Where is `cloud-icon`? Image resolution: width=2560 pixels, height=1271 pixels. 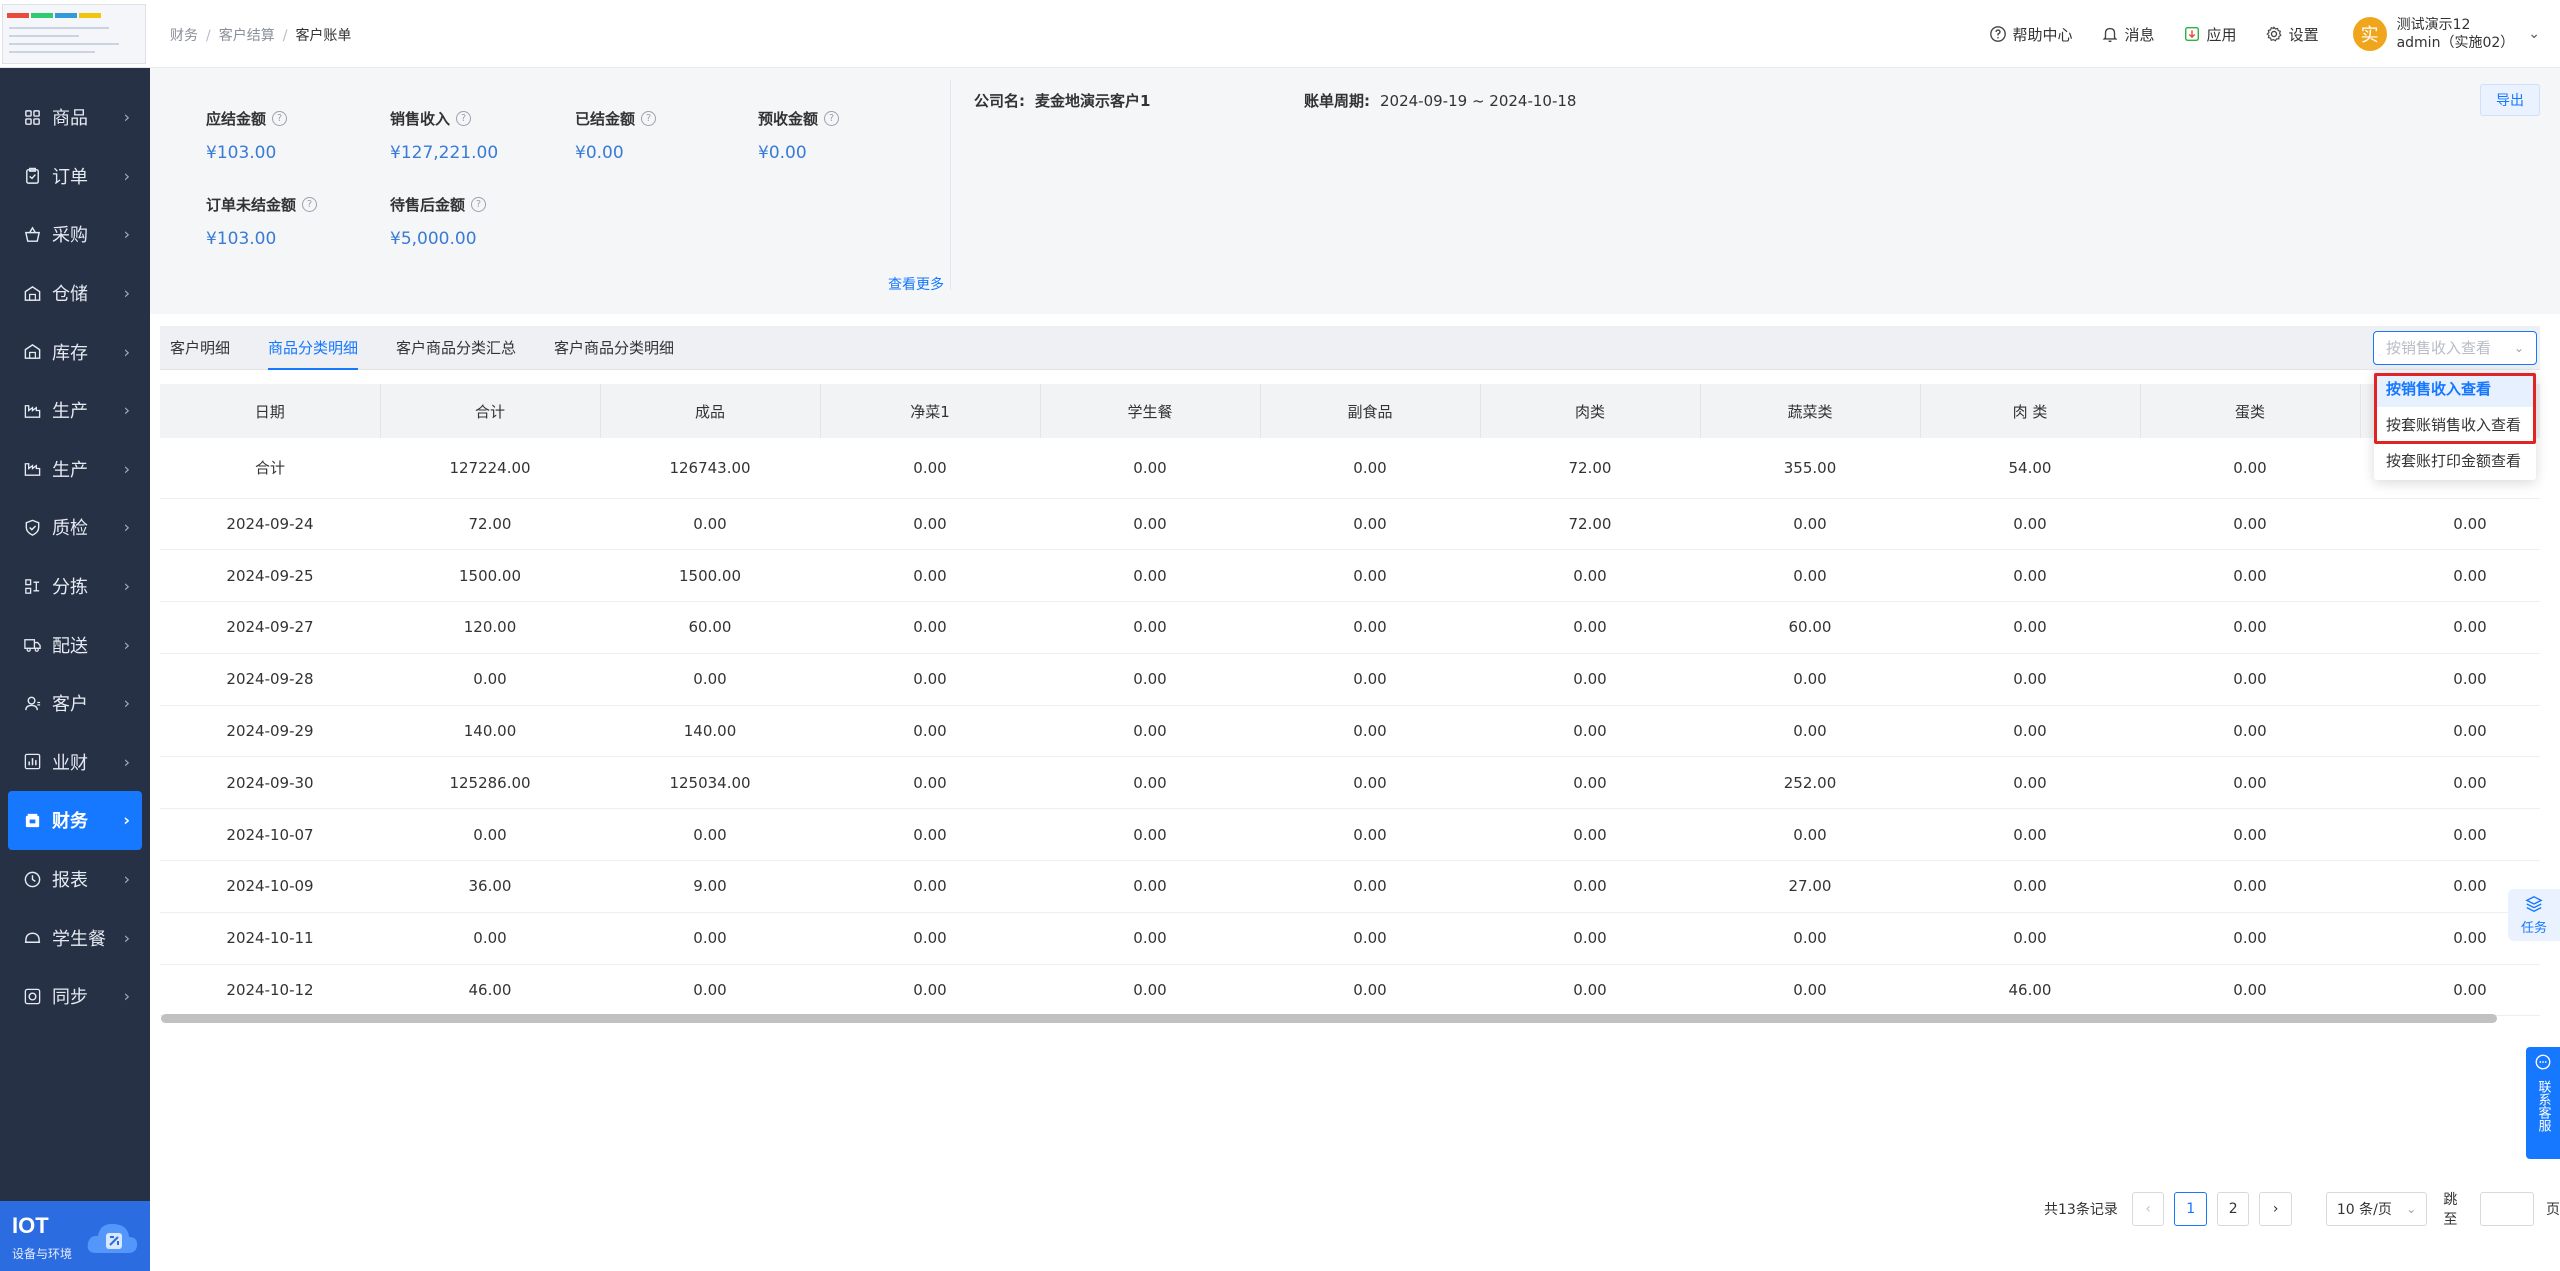 cloud-icon is located at coordinates (112, 1238).